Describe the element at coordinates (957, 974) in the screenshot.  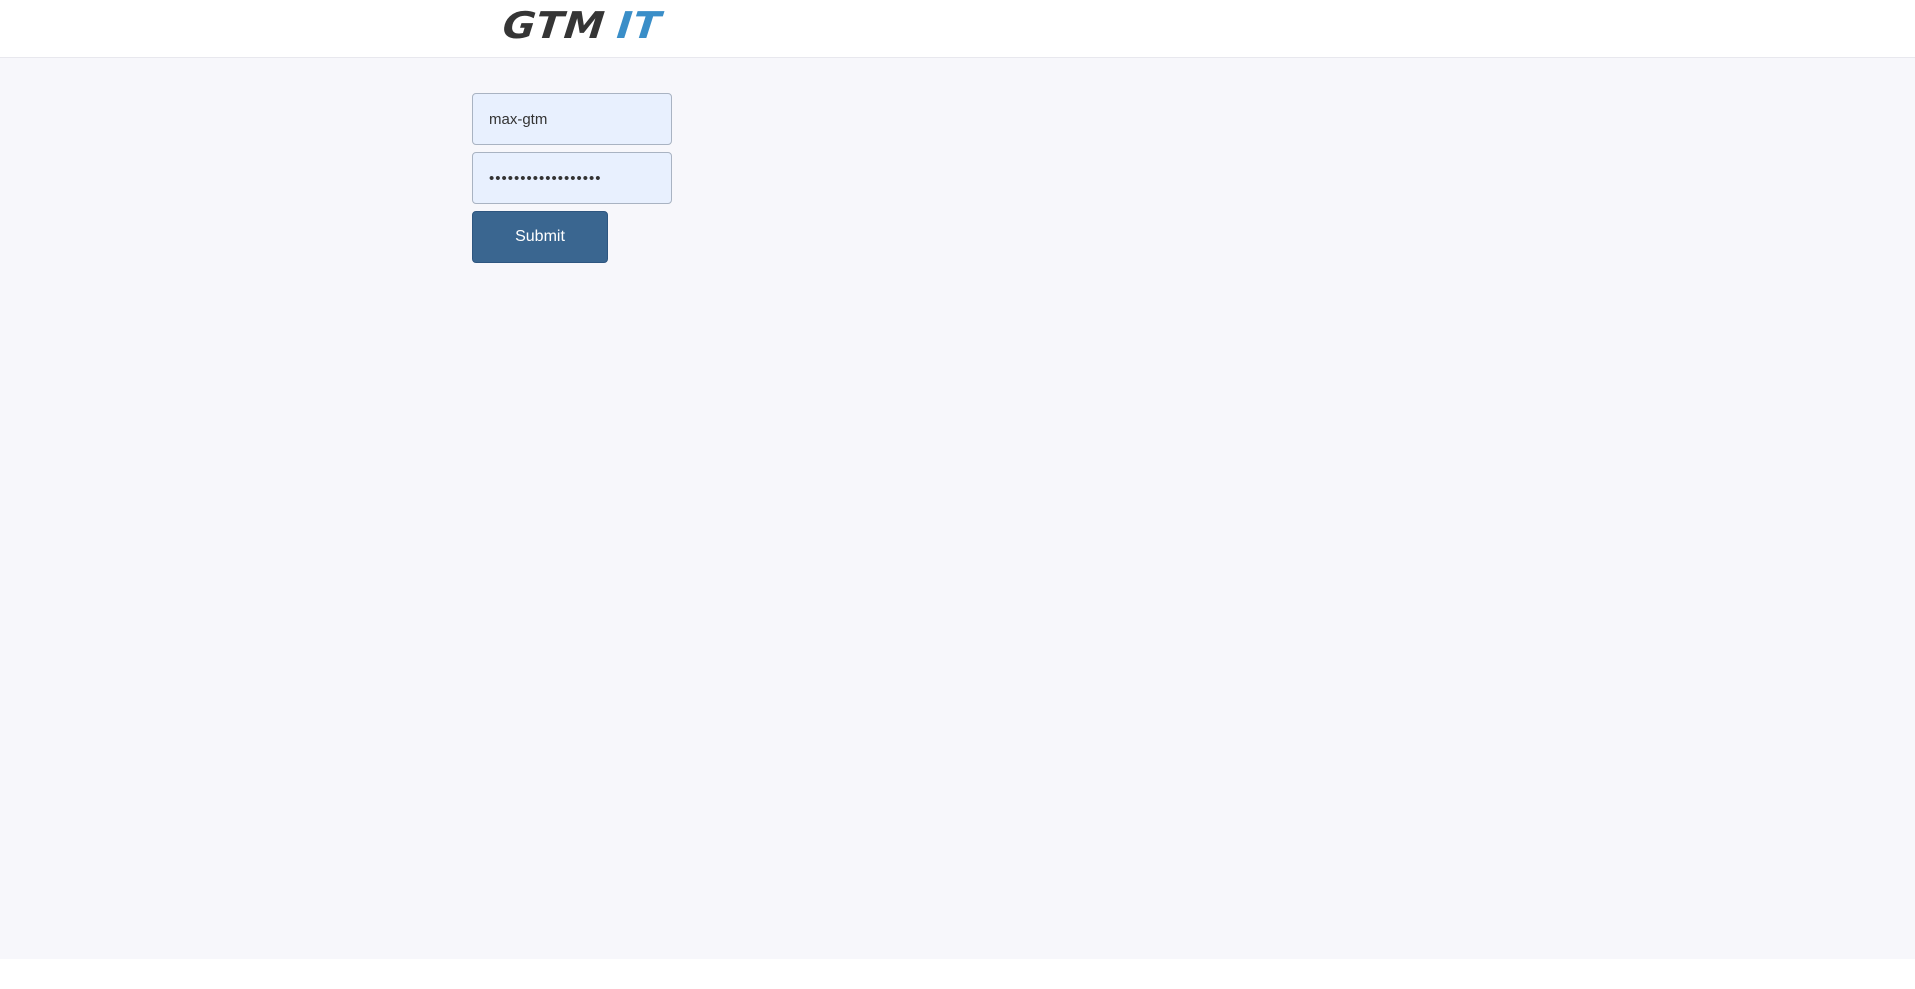
I see `page-footer-strip` at that location.